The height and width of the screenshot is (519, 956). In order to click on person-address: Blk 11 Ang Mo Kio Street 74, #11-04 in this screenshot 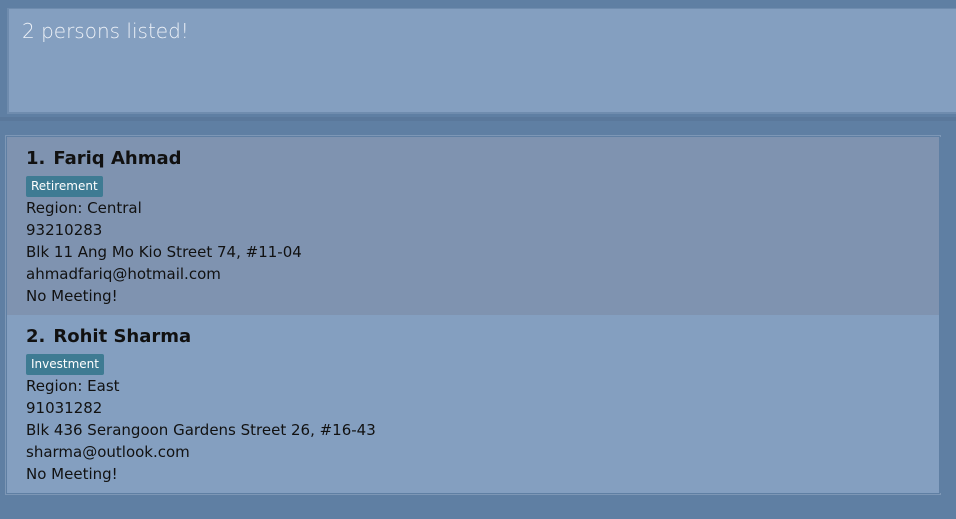, I will do `click(164, 252)`.